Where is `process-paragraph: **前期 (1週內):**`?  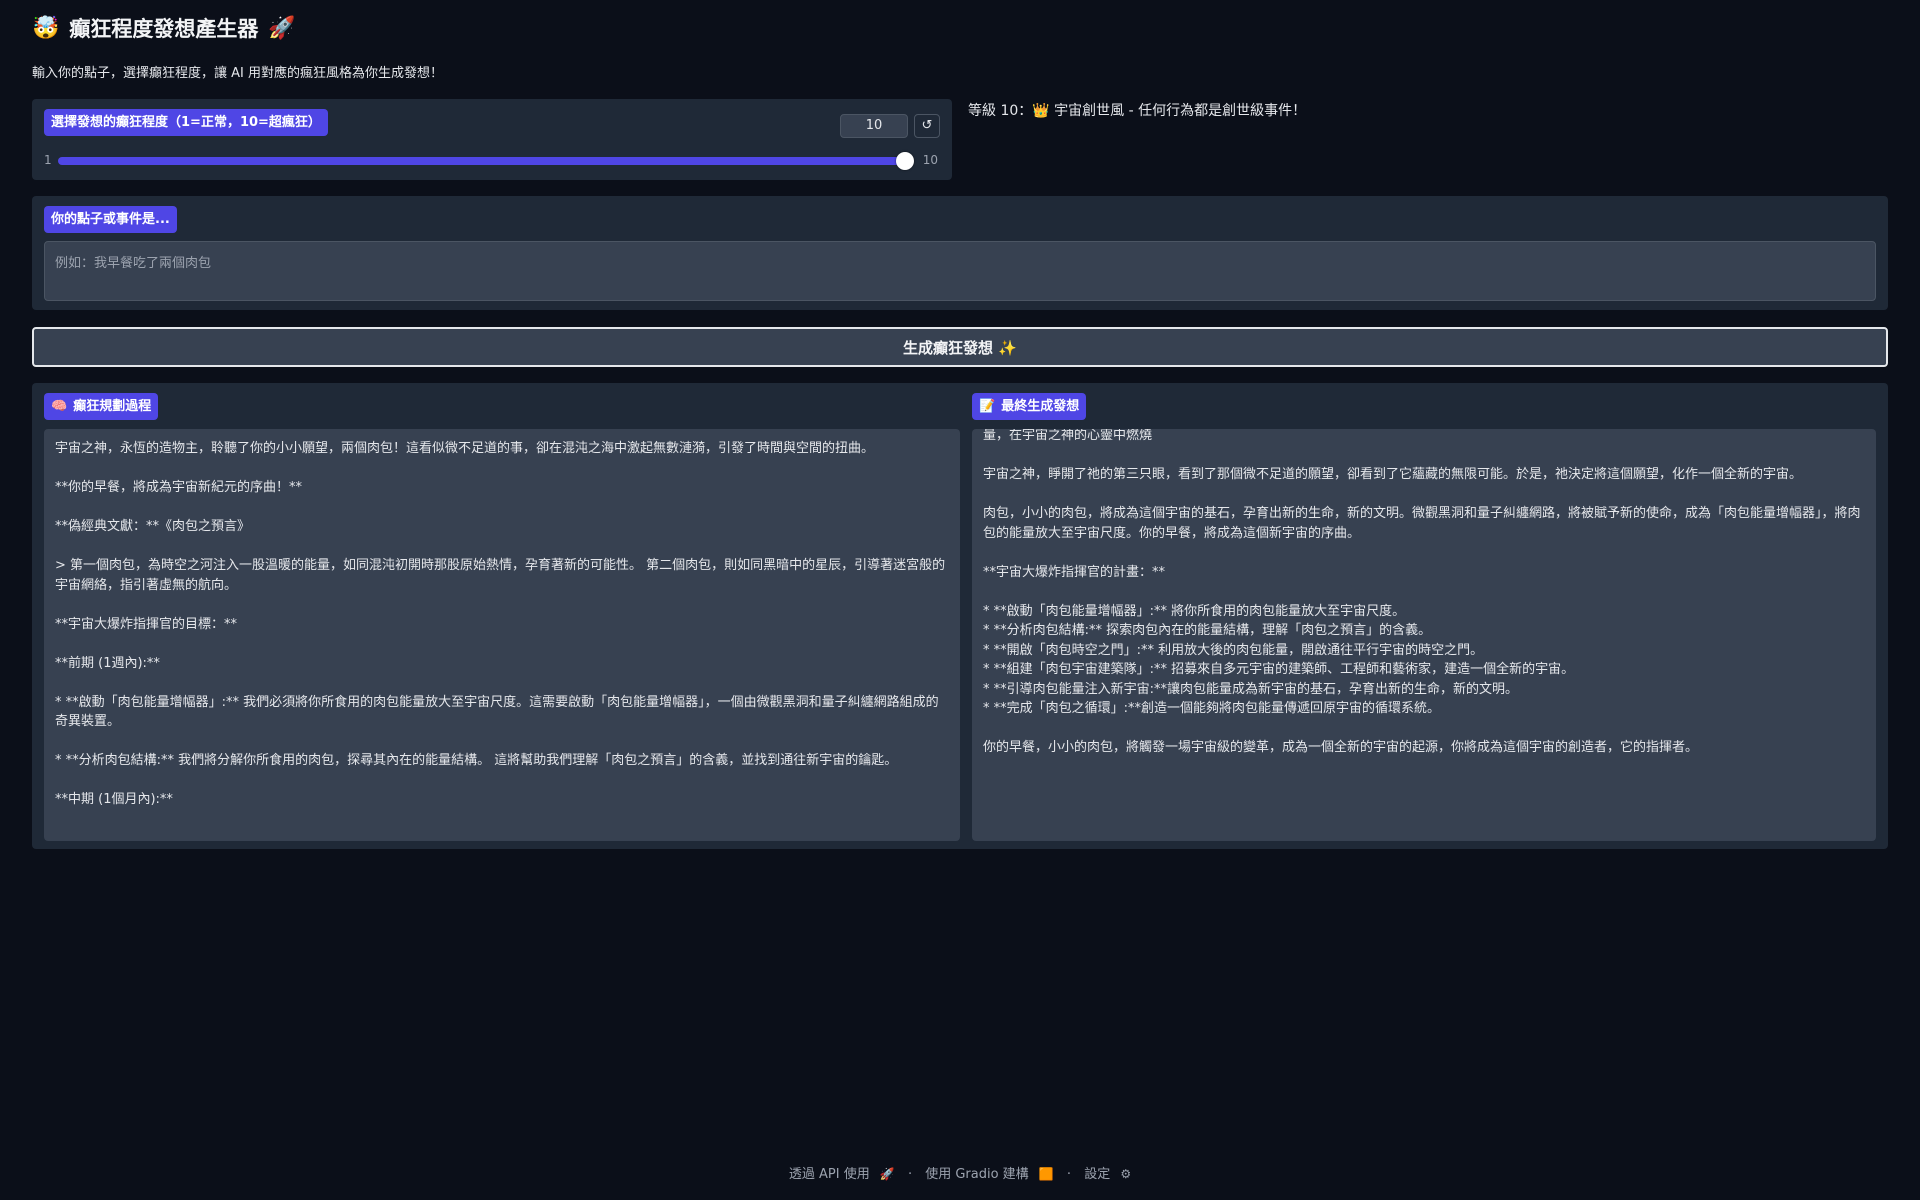
process-paragraph: **前期 (1週內):** is located at coordinates (107, 663).